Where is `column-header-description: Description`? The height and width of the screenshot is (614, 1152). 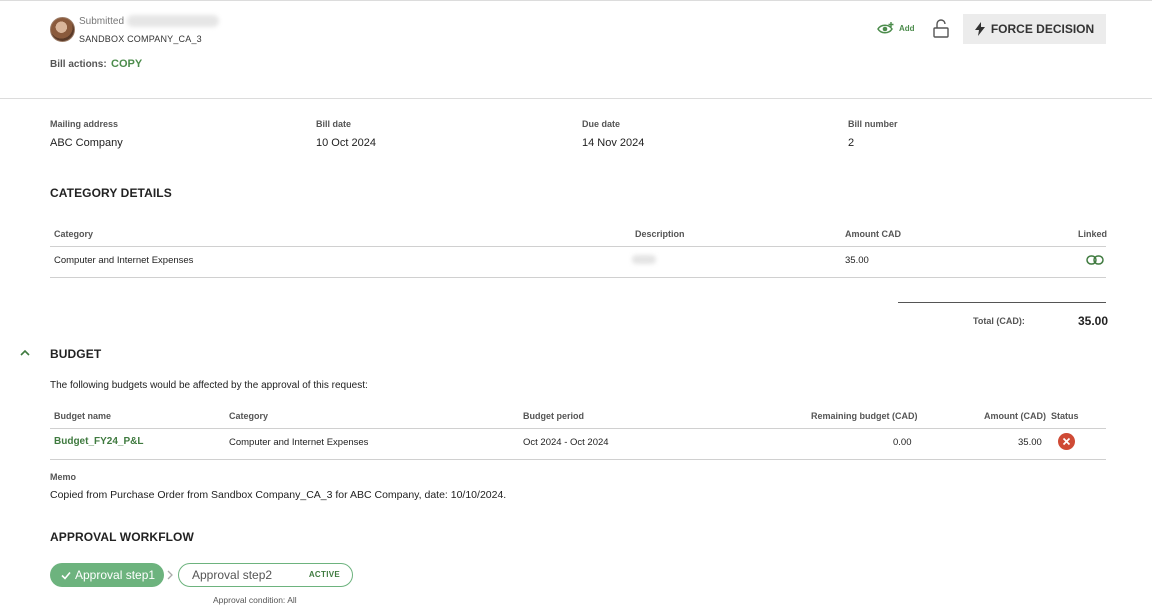
column-header-description: Description is located at coordinates (660, 234).